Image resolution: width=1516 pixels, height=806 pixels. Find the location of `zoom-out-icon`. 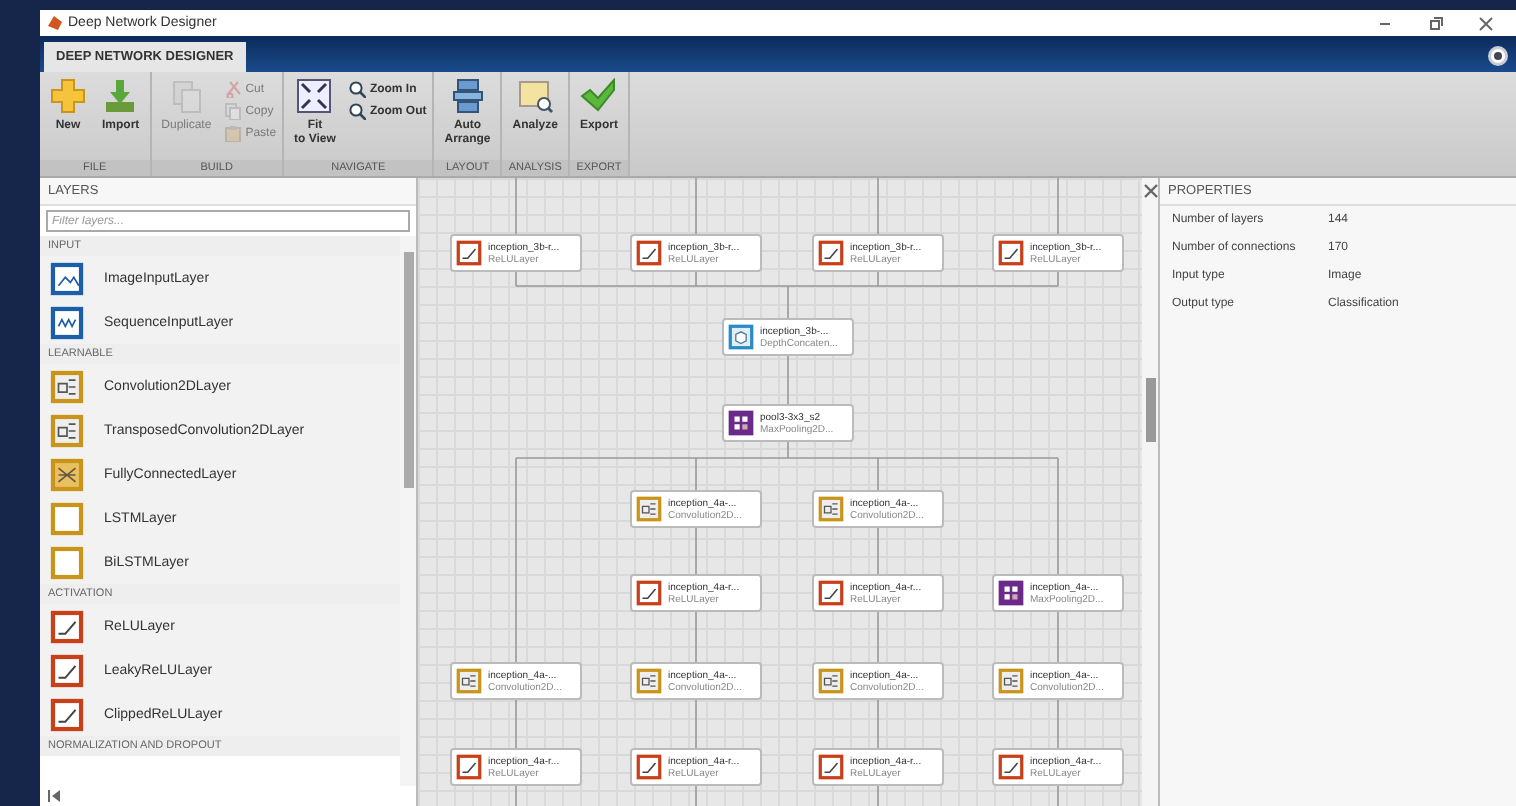

zoom-out-icon is located at coordinates (356, 111).